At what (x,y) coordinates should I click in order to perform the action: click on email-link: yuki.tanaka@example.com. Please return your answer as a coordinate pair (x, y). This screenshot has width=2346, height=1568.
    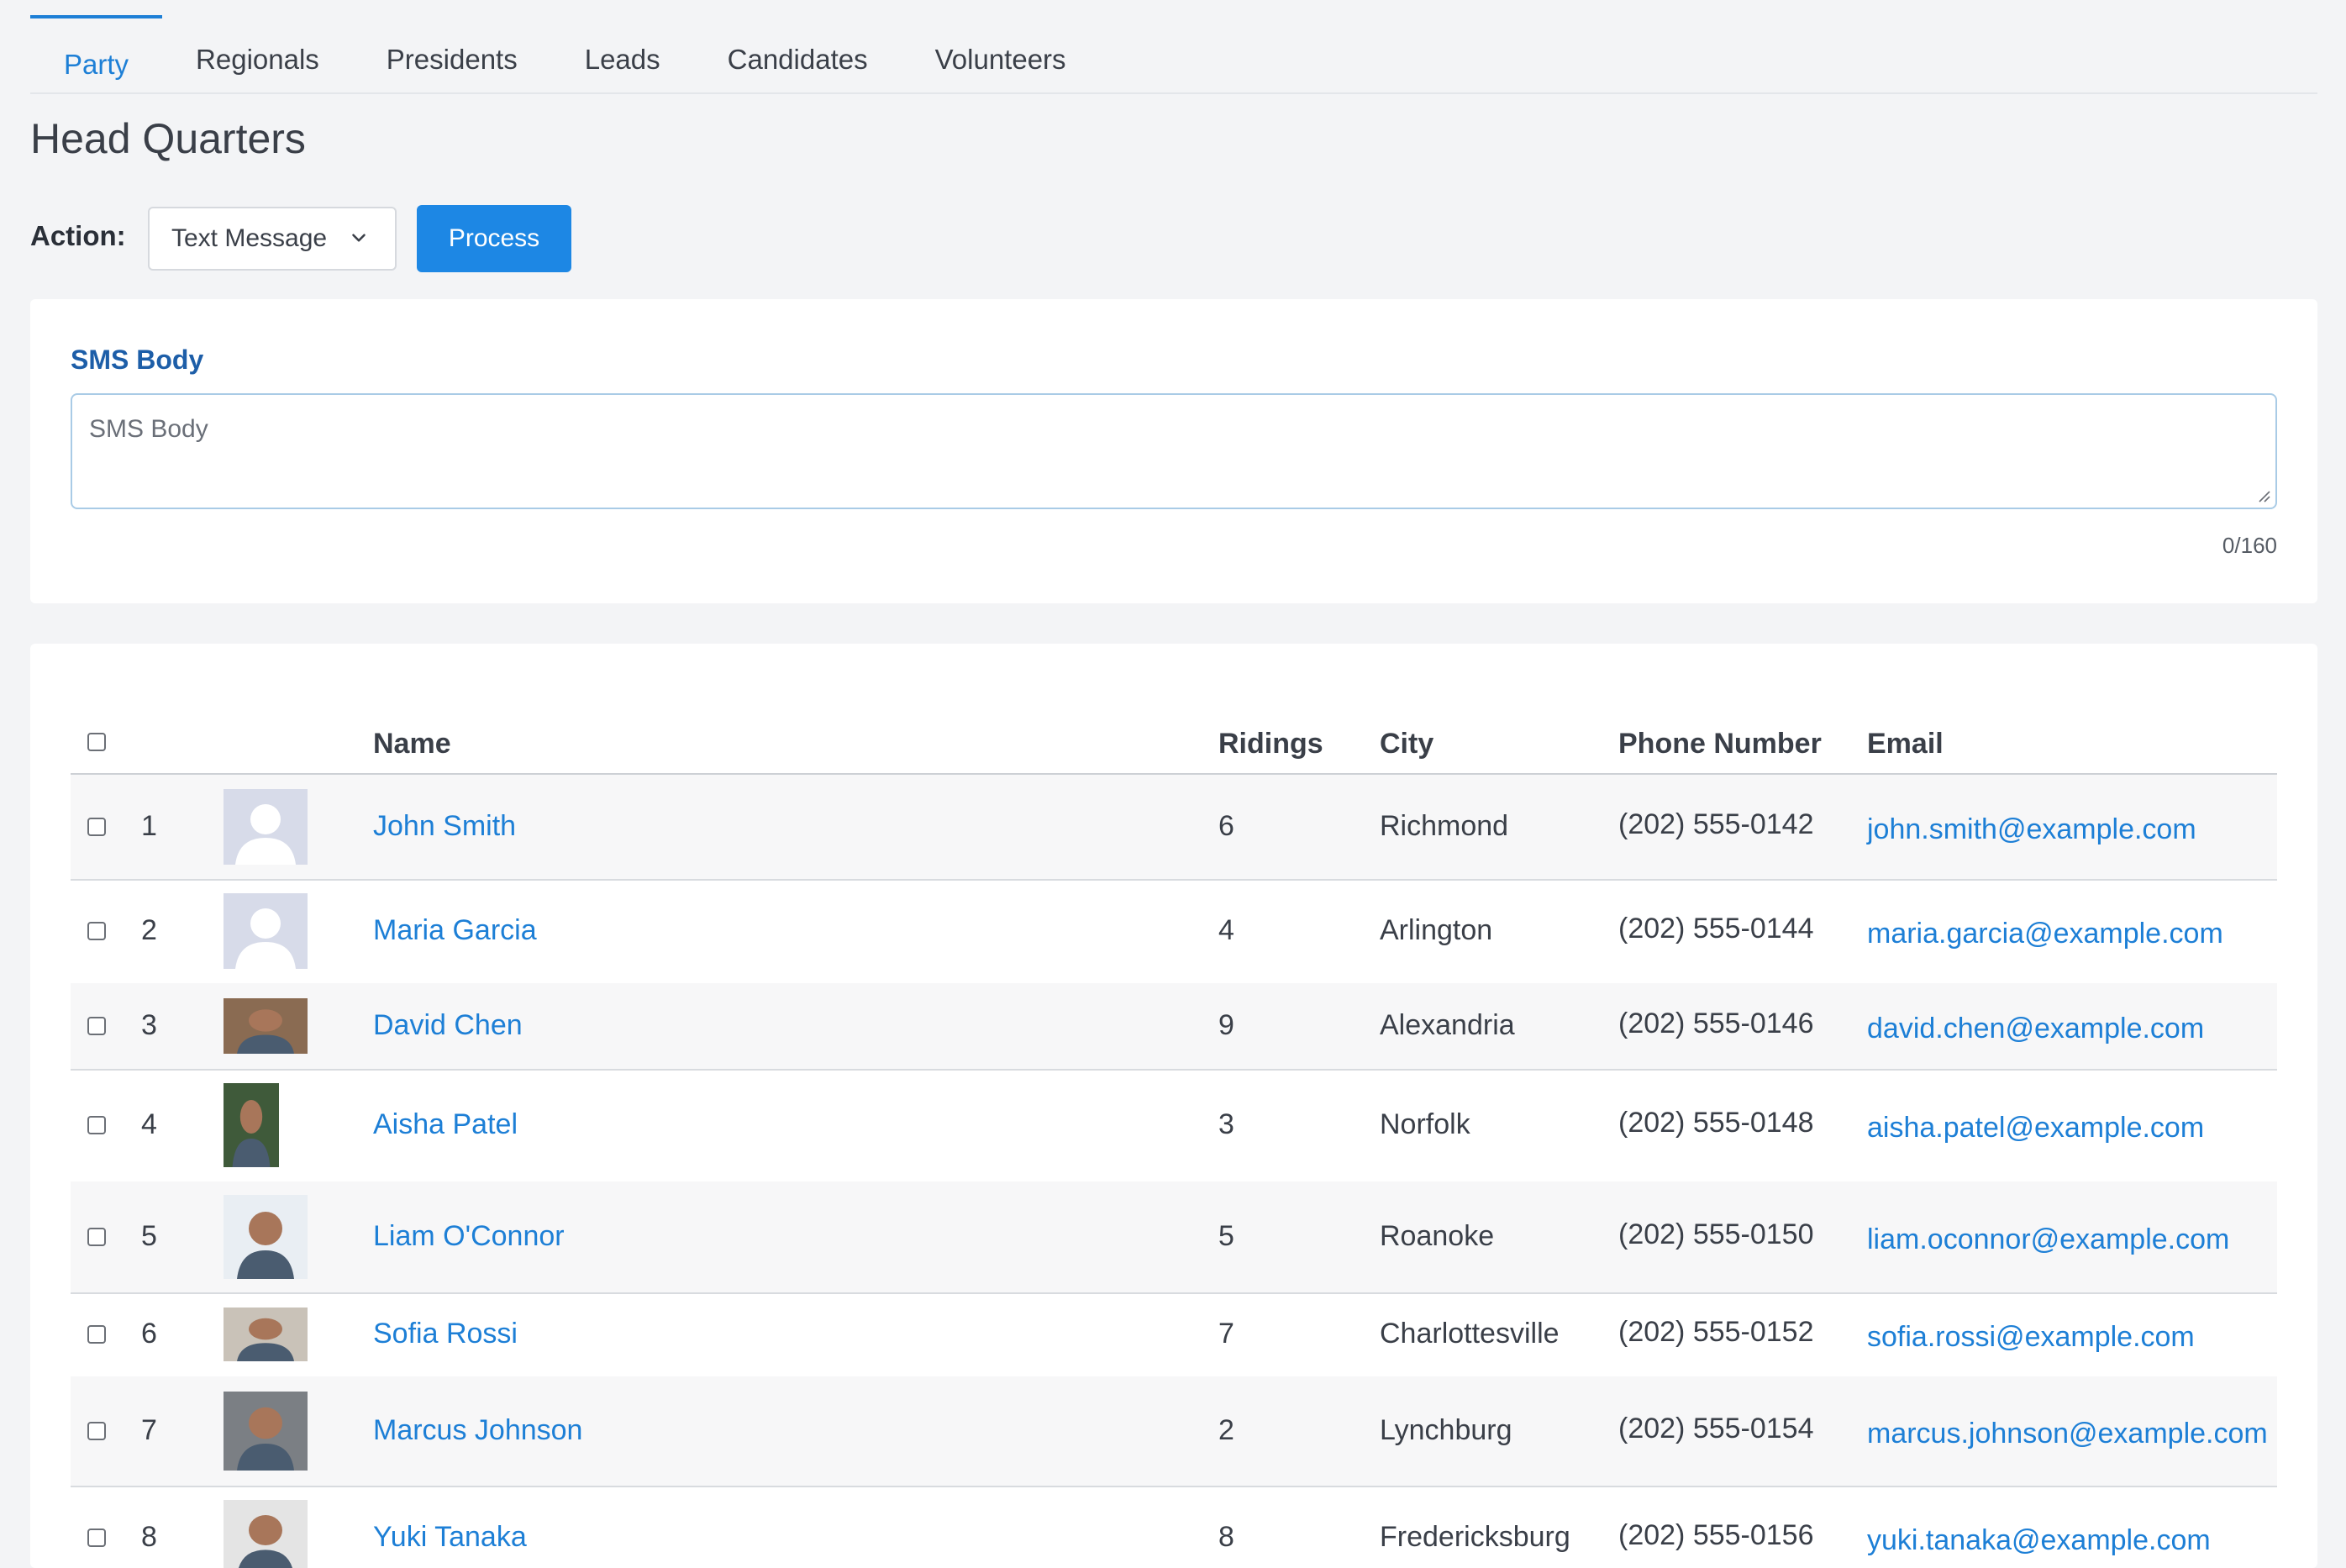
    Looking at the image, I should click on (2039, 1541).